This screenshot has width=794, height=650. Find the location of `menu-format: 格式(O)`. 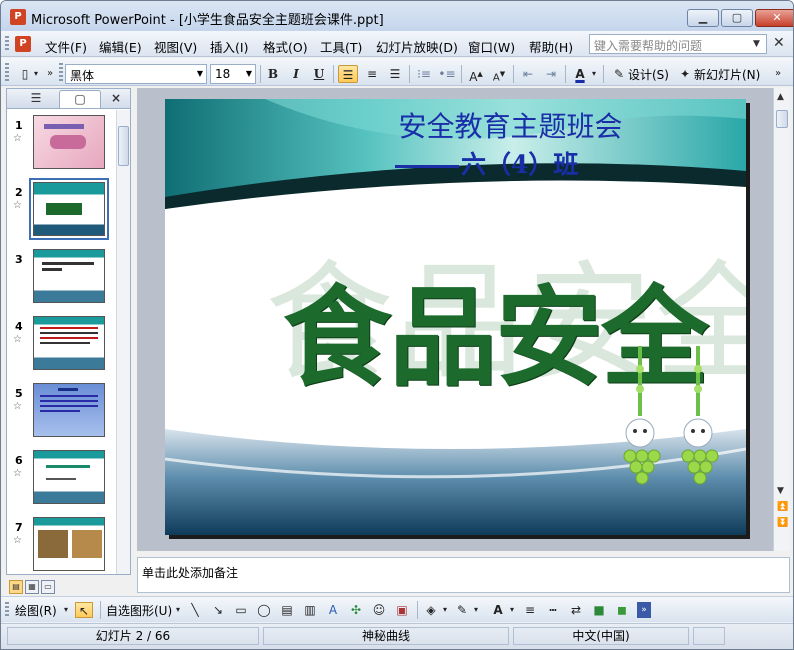

menu-format: 格式(O) is located at coordinates (285, 46).